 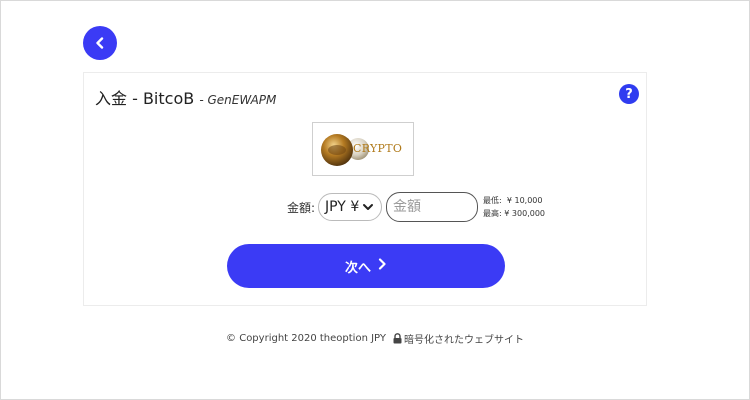 I want to click on amount-limits: 最低: ¥ 10,000 最高: ¥ 300,000, so click(x=514, y=207).